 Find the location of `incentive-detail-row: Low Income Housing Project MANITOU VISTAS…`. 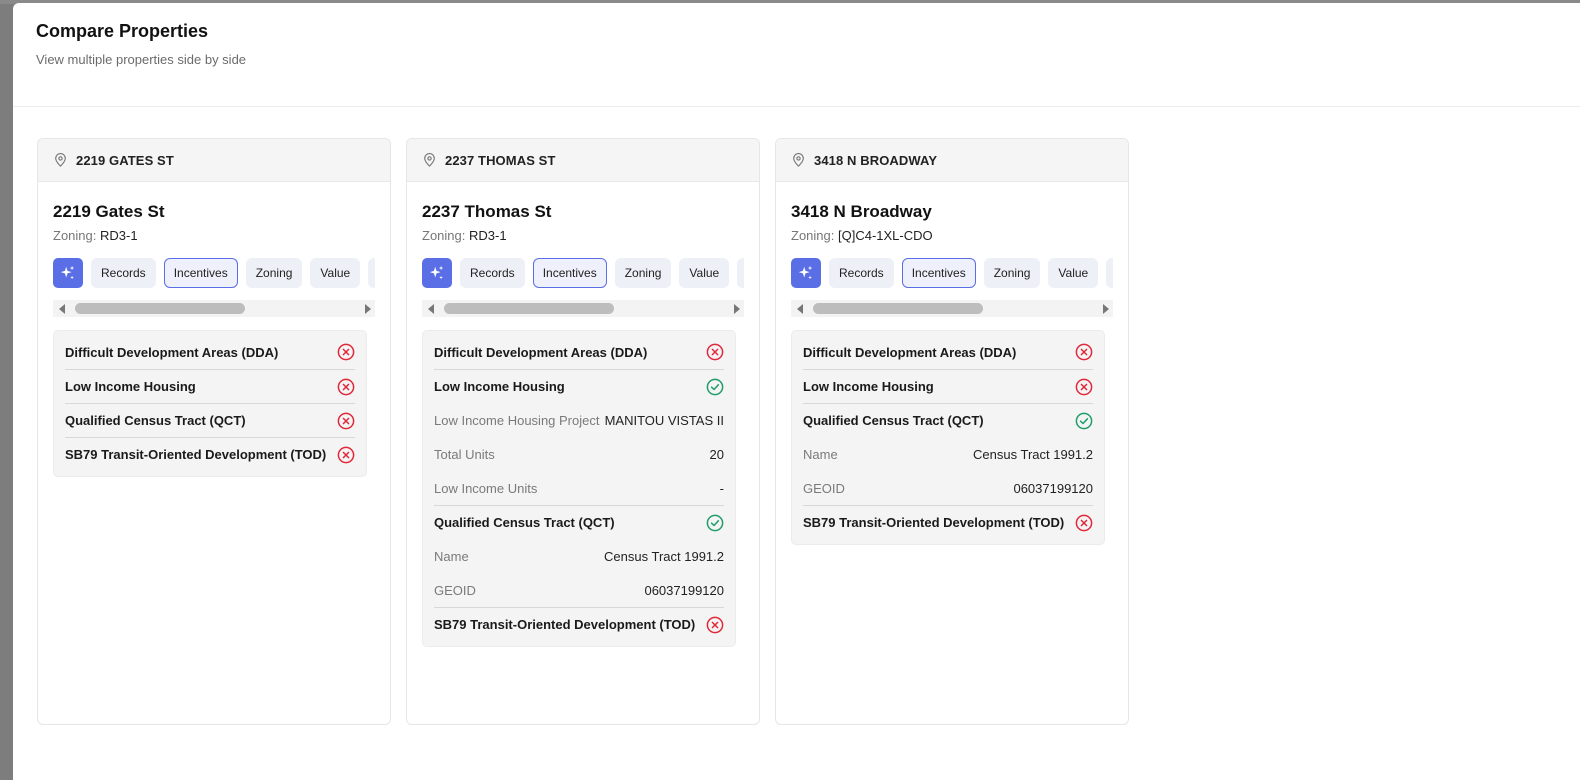

incentive-detail-row: Low Income Housing Project MANITOU VISTAS… is located at coordinates (579, 420).